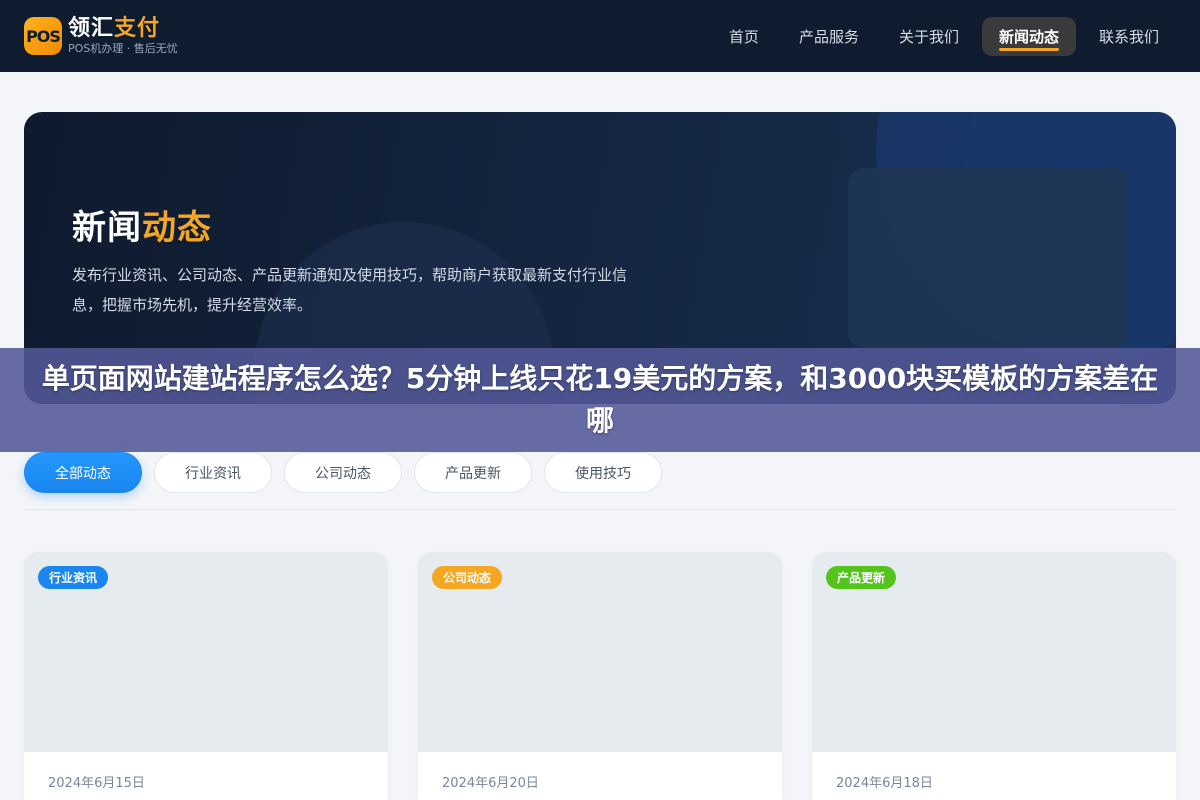 The image size is (1200, 800). Describe the element at coordinates (43, 36) in the screenshot. I see `pos-logo-icon: POS` at that location.